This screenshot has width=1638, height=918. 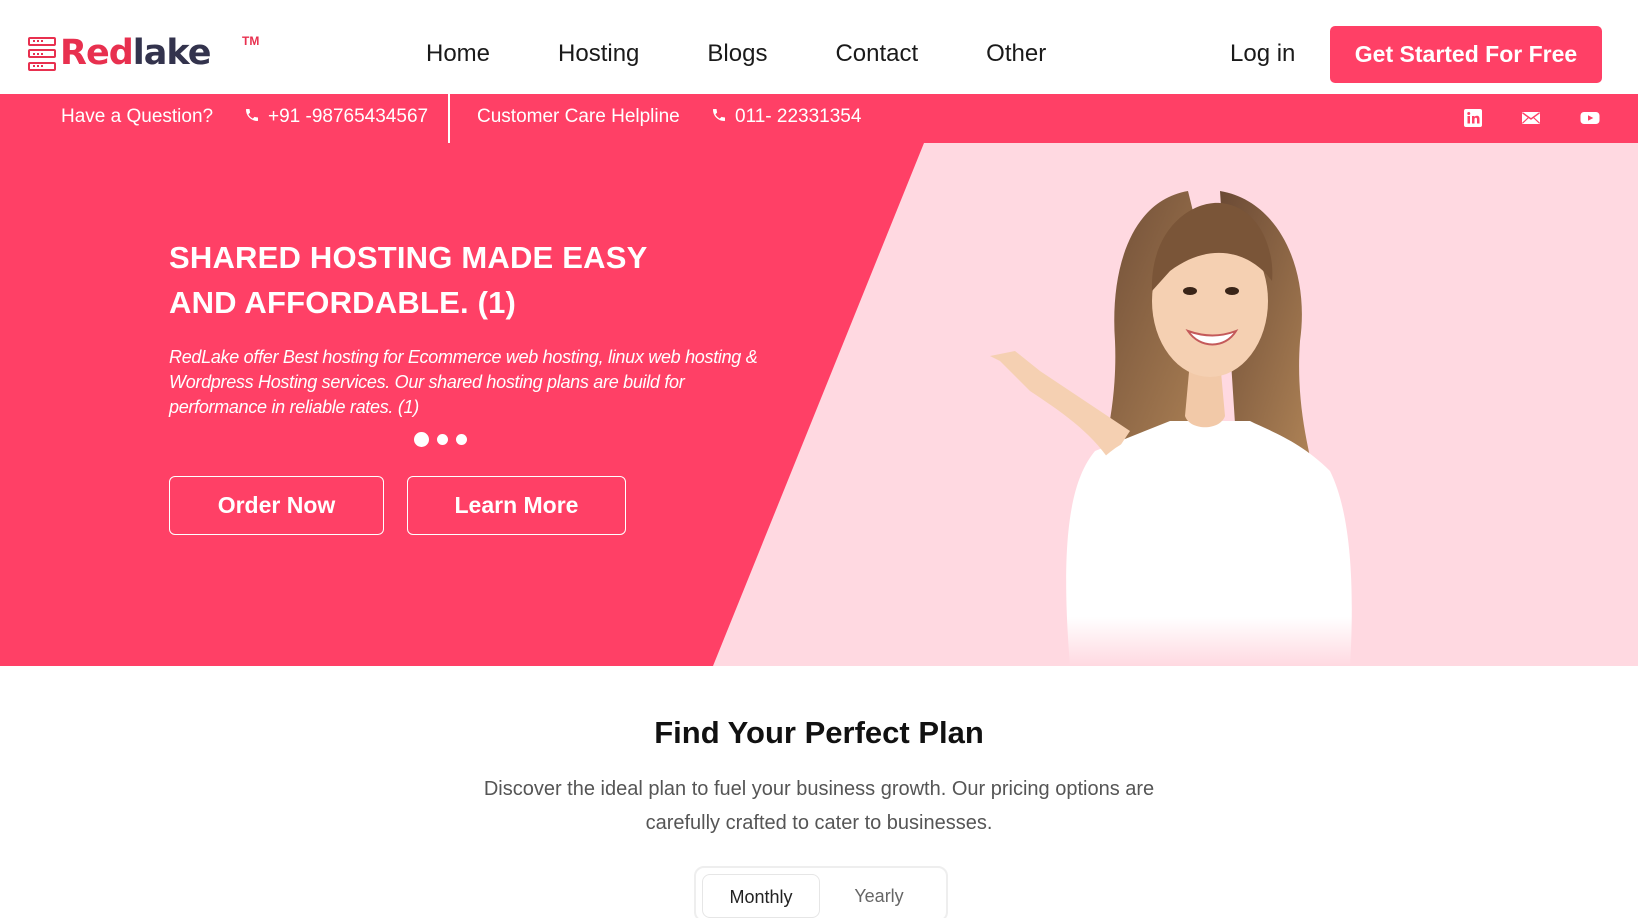 I want to click on billing-toggle: Monthly Yearly, so click(x=821, y=892).